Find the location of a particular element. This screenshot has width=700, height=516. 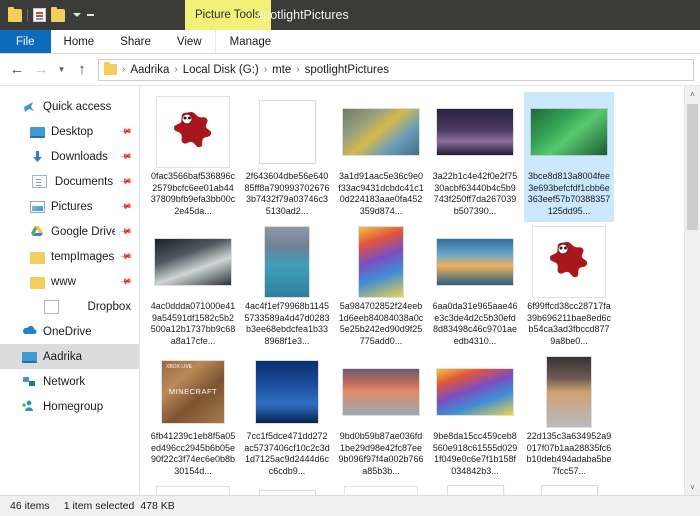

sidebar-item-quick-access: Quick access is located at coordinates (69, 106).